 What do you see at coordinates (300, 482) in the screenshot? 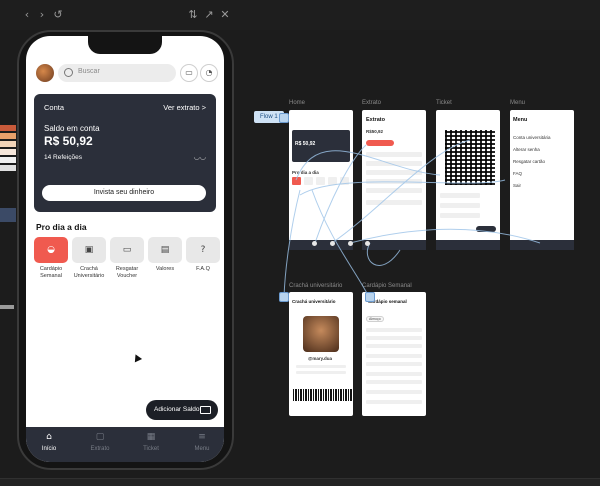
I see `horizontal-scrollbar` at bounding box center [300, 482].